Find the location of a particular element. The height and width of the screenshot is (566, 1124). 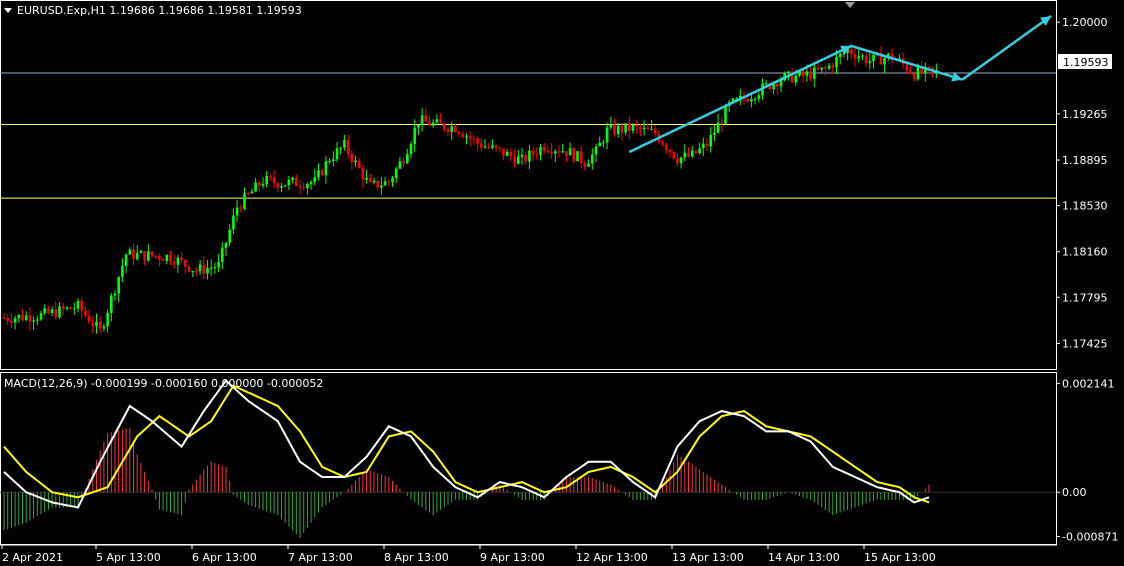

chart-shift-marker-icon is located at coordinates (850, 5).